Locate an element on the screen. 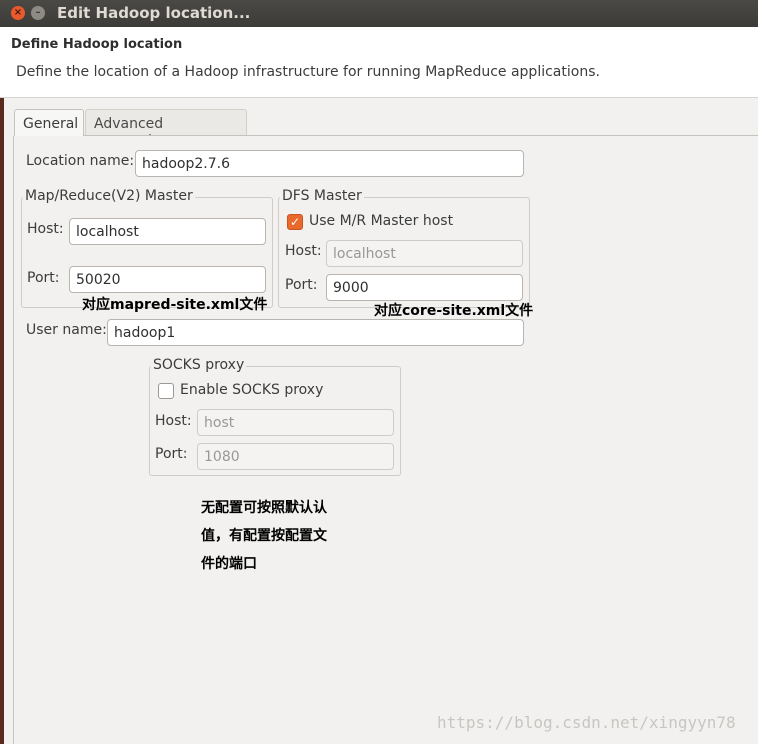 The width and height of the screenshot is (758, 744). background-window-edge is located at coordinates (2, 421).